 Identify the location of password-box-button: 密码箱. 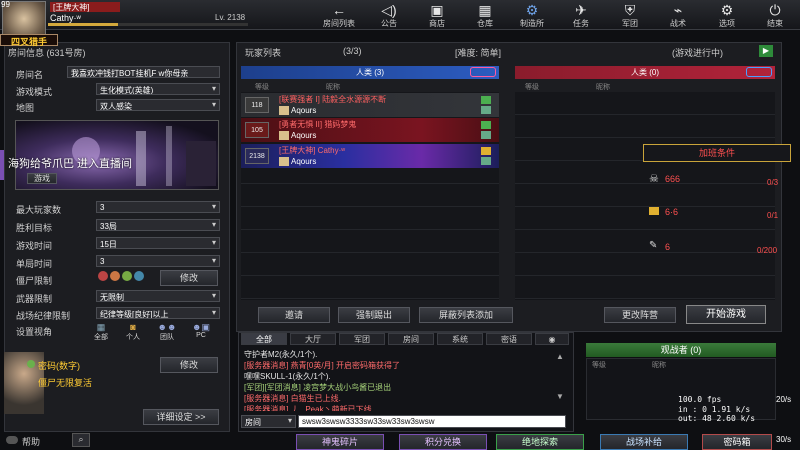
(737, 442).